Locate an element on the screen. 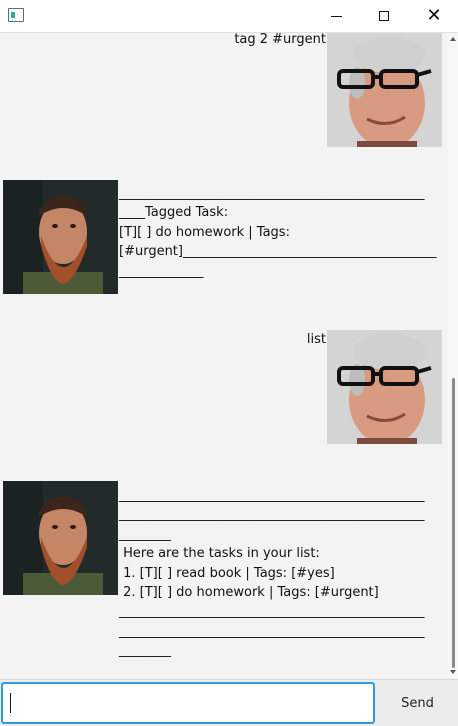 The image size is (458, 726). message-input is located at coordinates (188, 703).